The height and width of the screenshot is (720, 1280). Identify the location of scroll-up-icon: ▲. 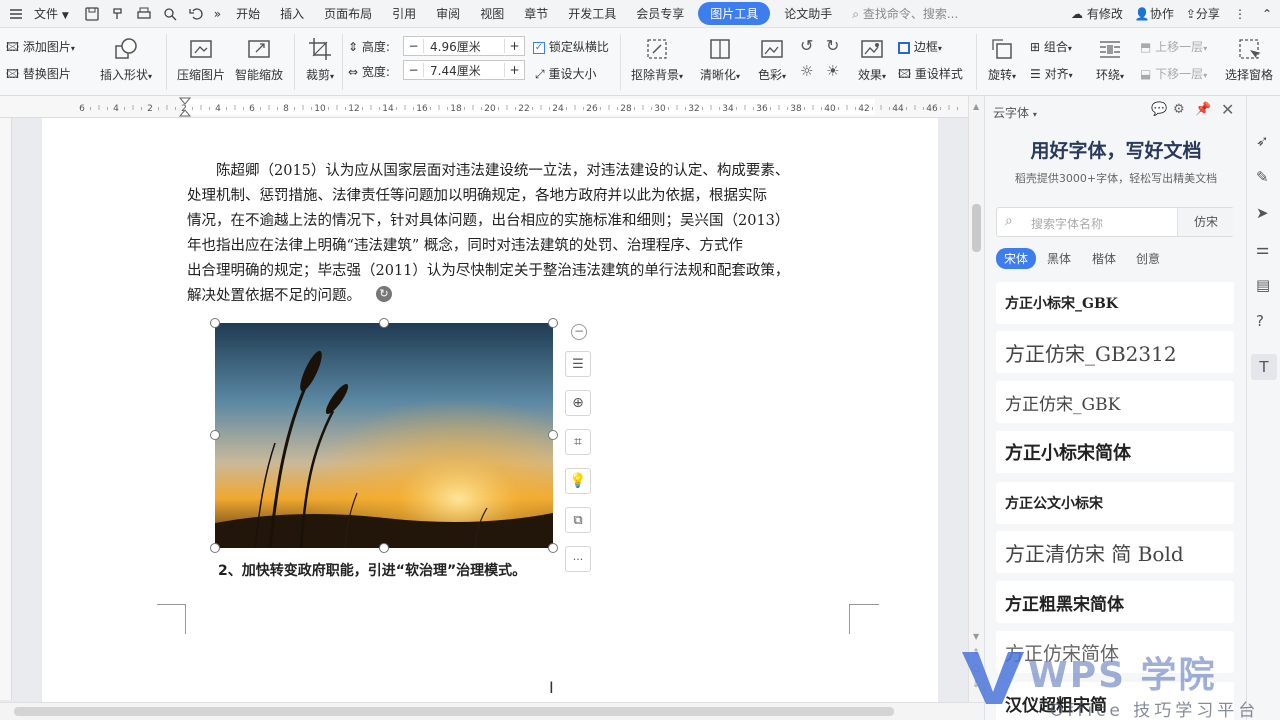
(976, 106).